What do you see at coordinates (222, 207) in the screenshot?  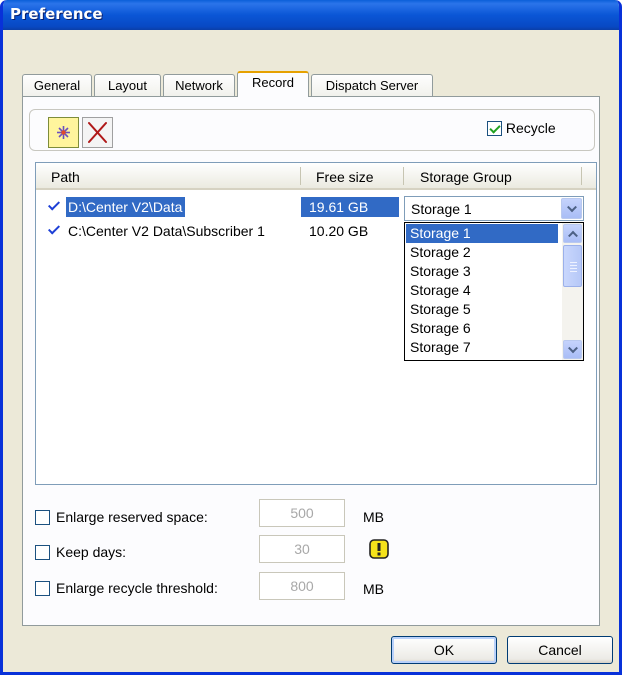 I see `table-row: D:\Center V2\Data 19.61 GB` at bounding box center [222, 207].